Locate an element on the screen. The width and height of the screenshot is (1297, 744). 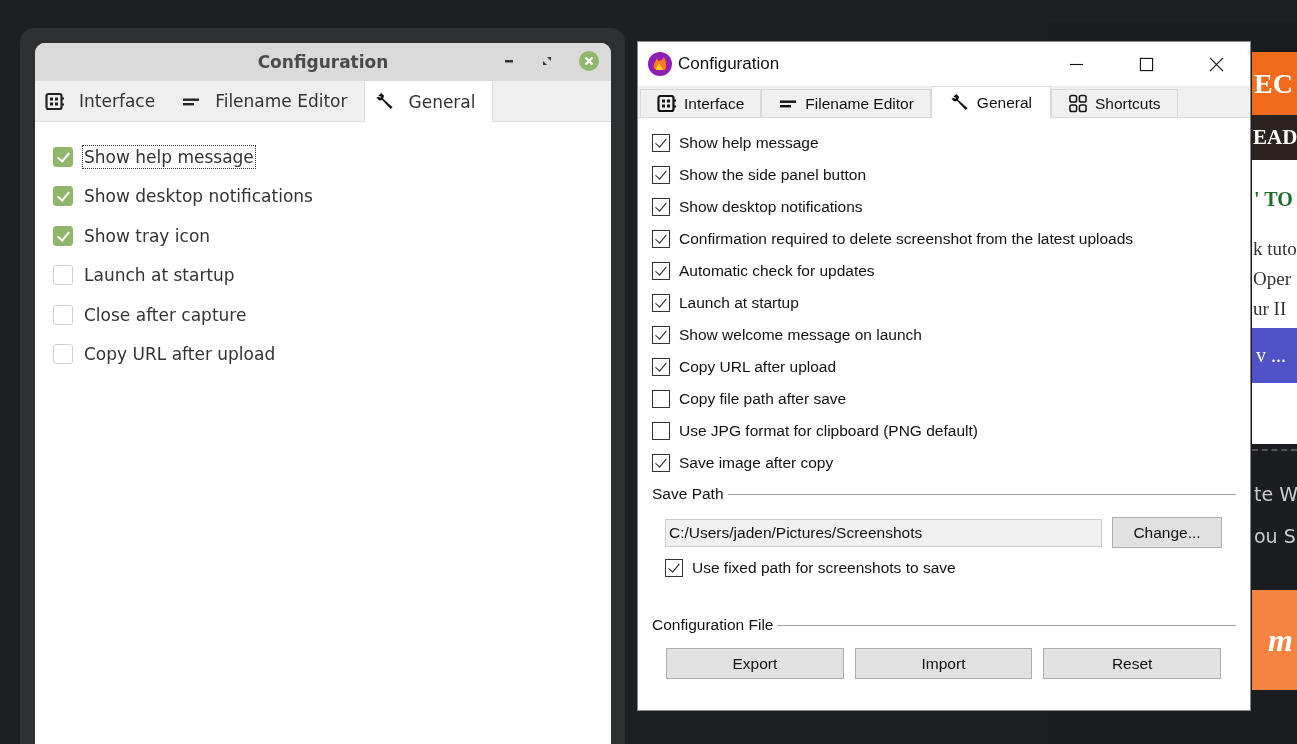
close-icon is located at coordinates (1216, 64).